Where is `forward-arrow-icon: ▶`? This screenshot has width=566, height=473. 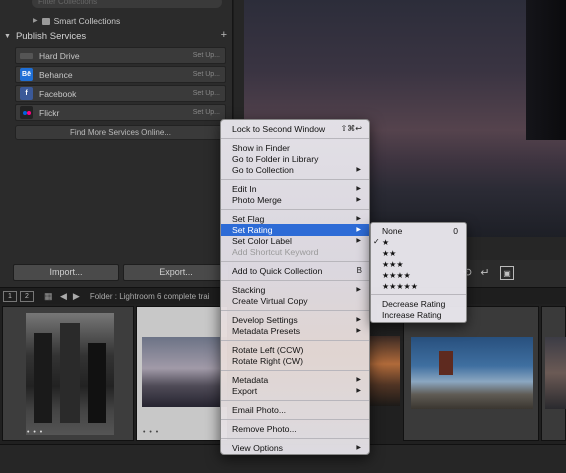
forward-arrow-icon: ▶ is located at coordinates (76, 296).